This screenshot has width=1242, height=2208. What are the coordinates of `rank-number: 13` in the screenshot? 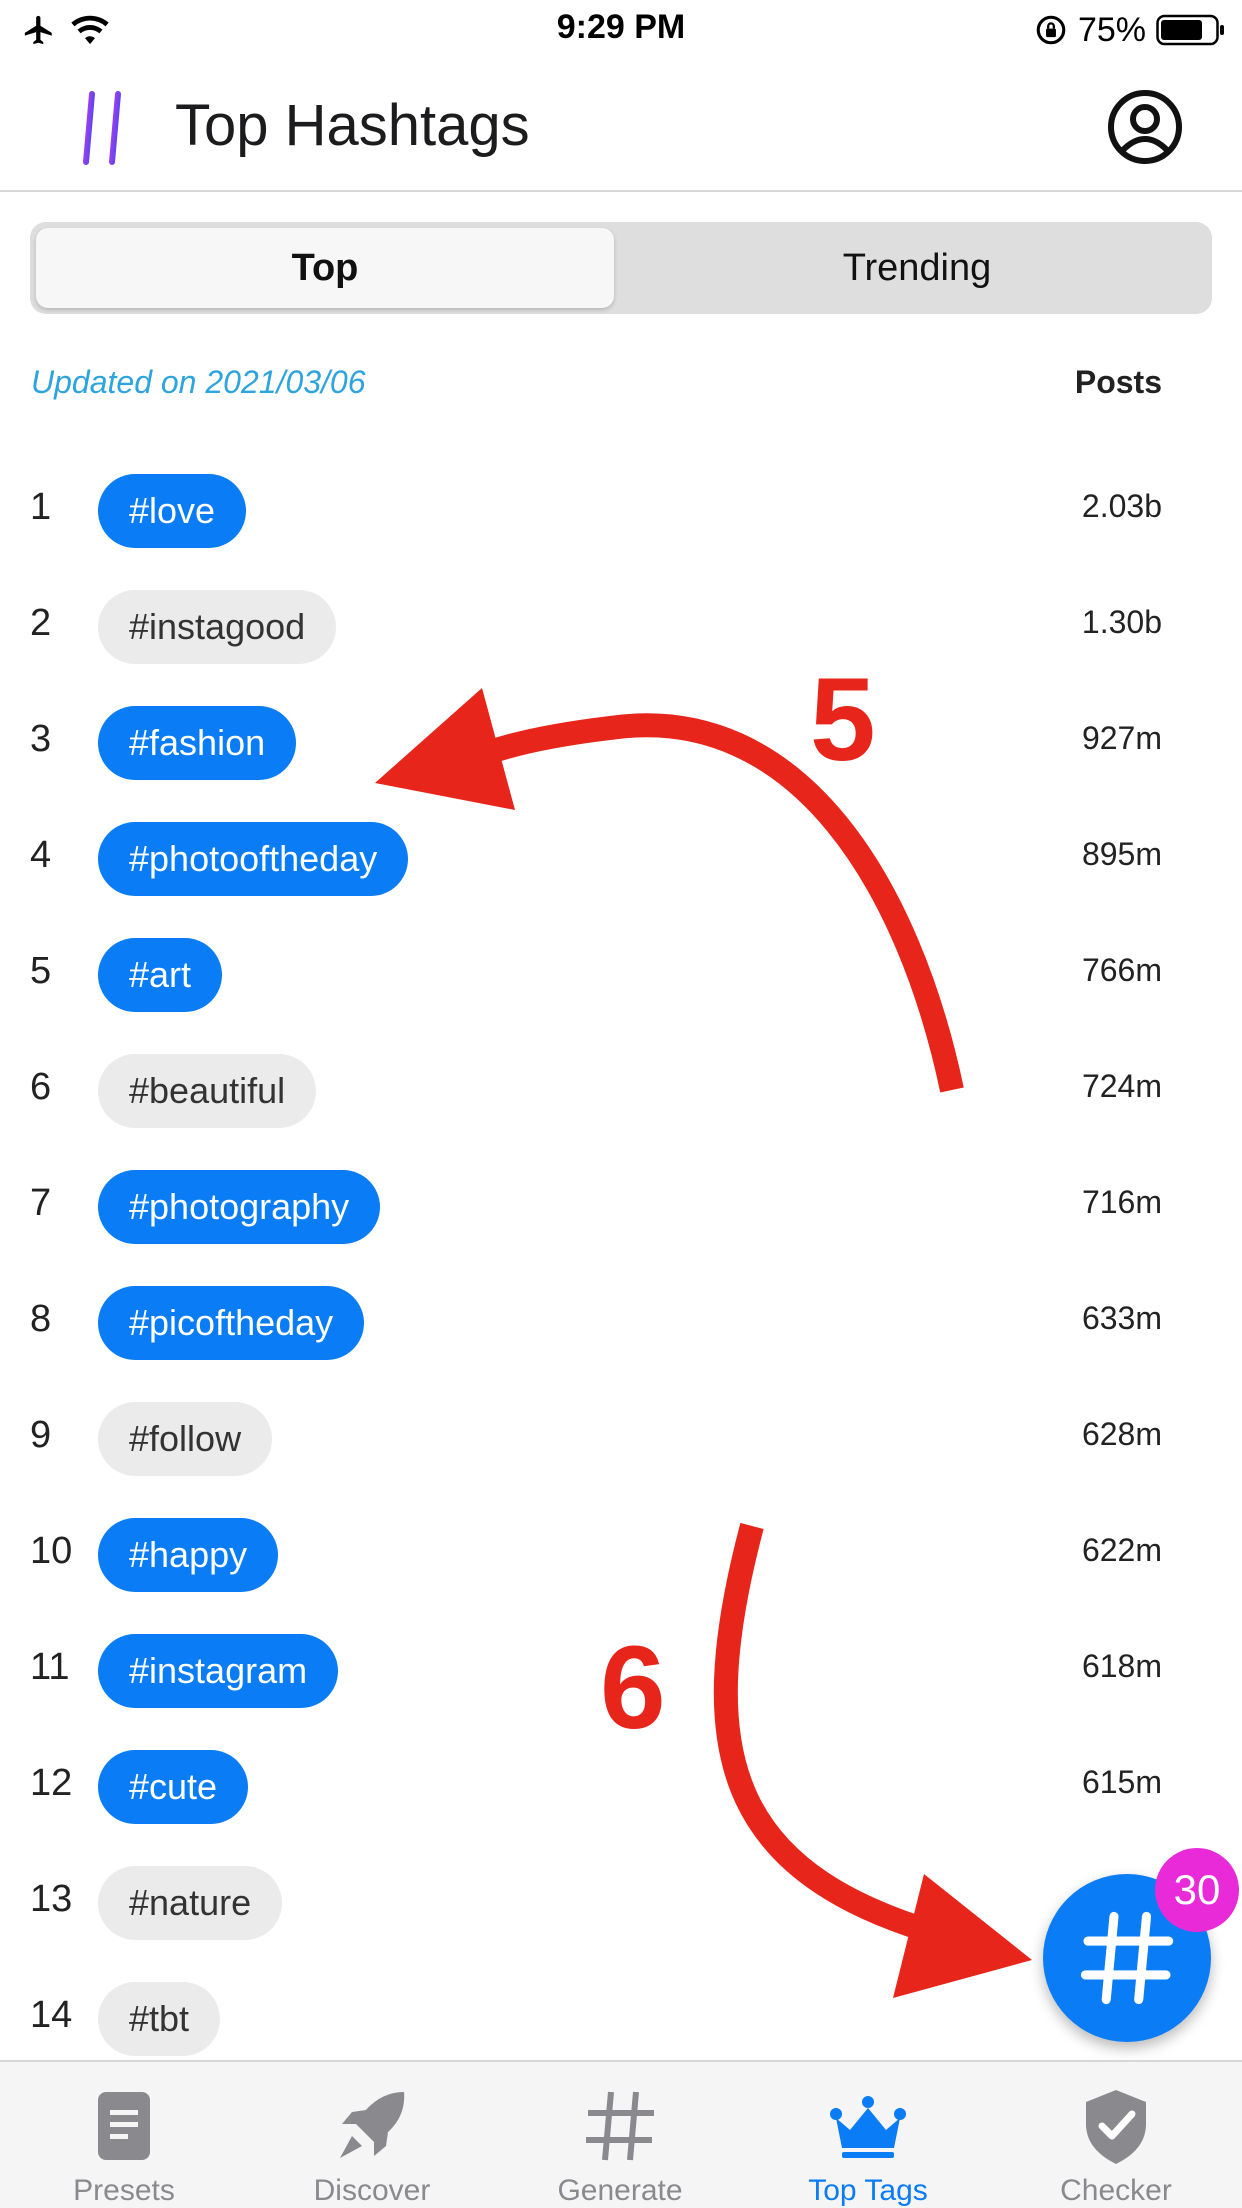 It's located at (51, 1899).